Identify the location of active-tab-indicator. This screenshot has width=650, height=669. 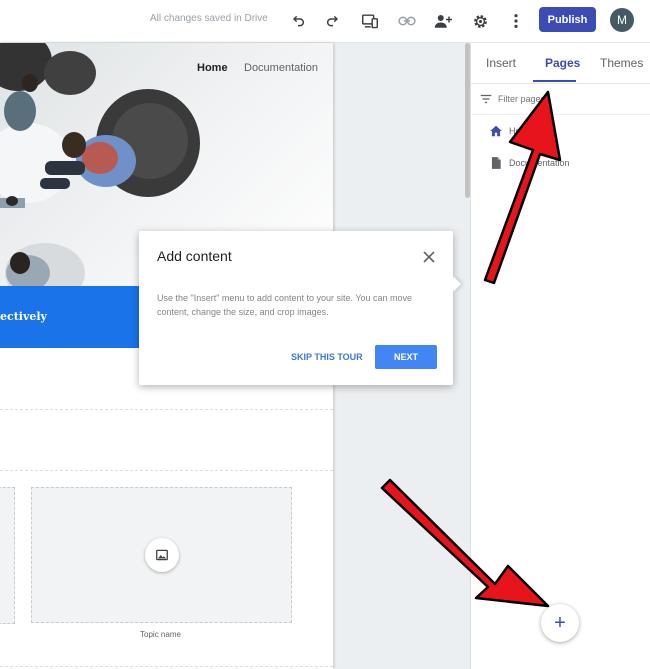
(554, 81).